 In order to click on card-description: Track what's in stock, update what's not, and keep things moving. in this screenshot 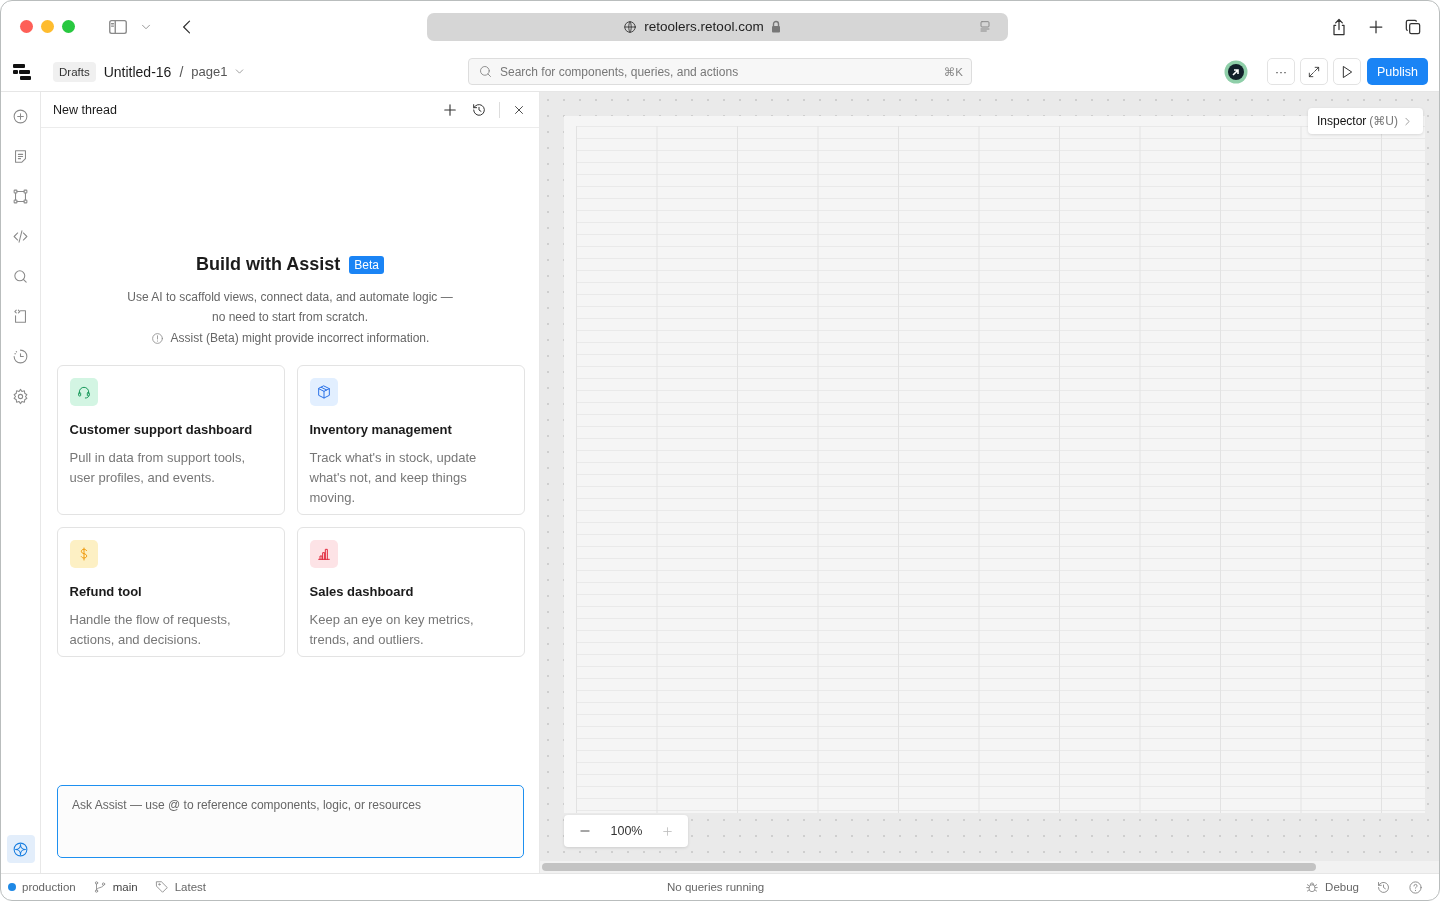, I will do `click(393, 478)`.